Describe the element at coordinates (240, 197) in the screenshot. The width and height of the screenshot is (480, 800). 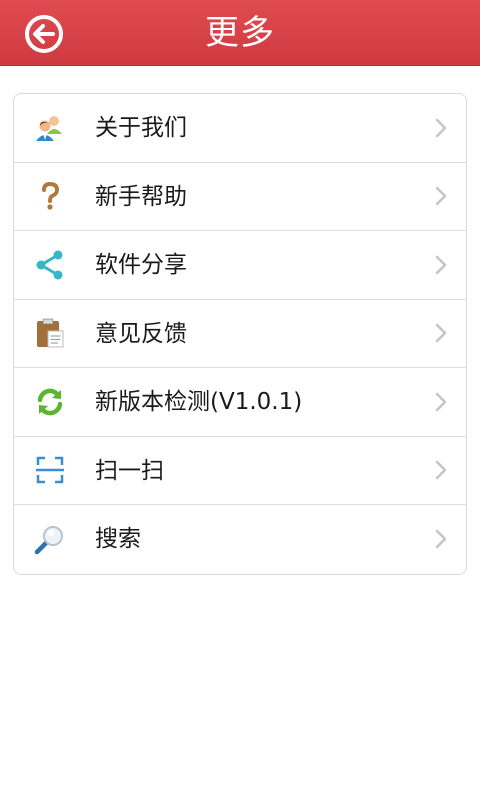
I see `menu-item-help: 新手帮助` at that location.